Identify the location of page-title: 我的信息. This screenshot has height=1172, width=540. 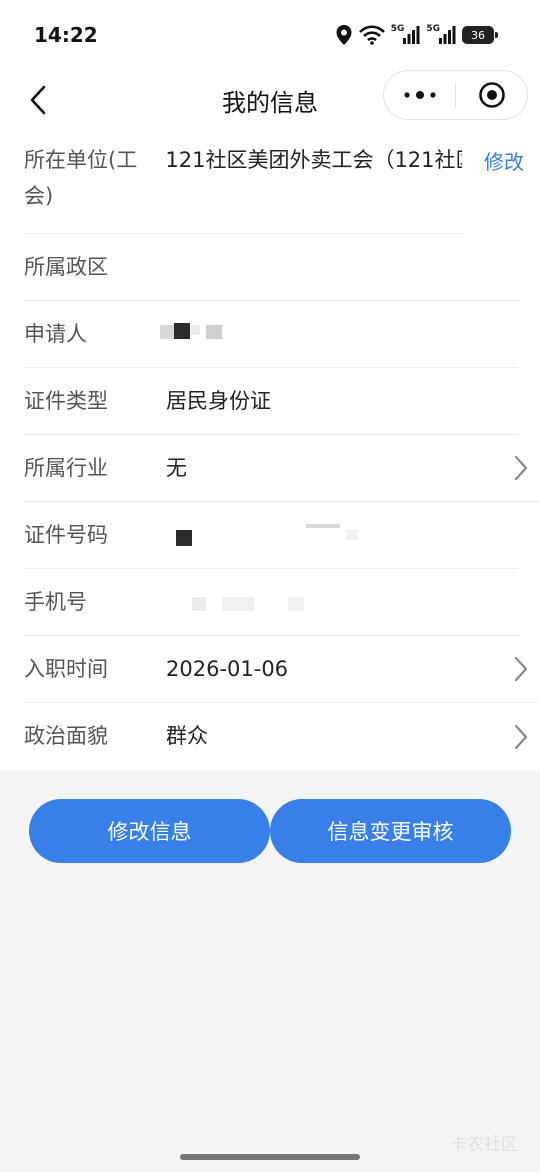
(270, 102).